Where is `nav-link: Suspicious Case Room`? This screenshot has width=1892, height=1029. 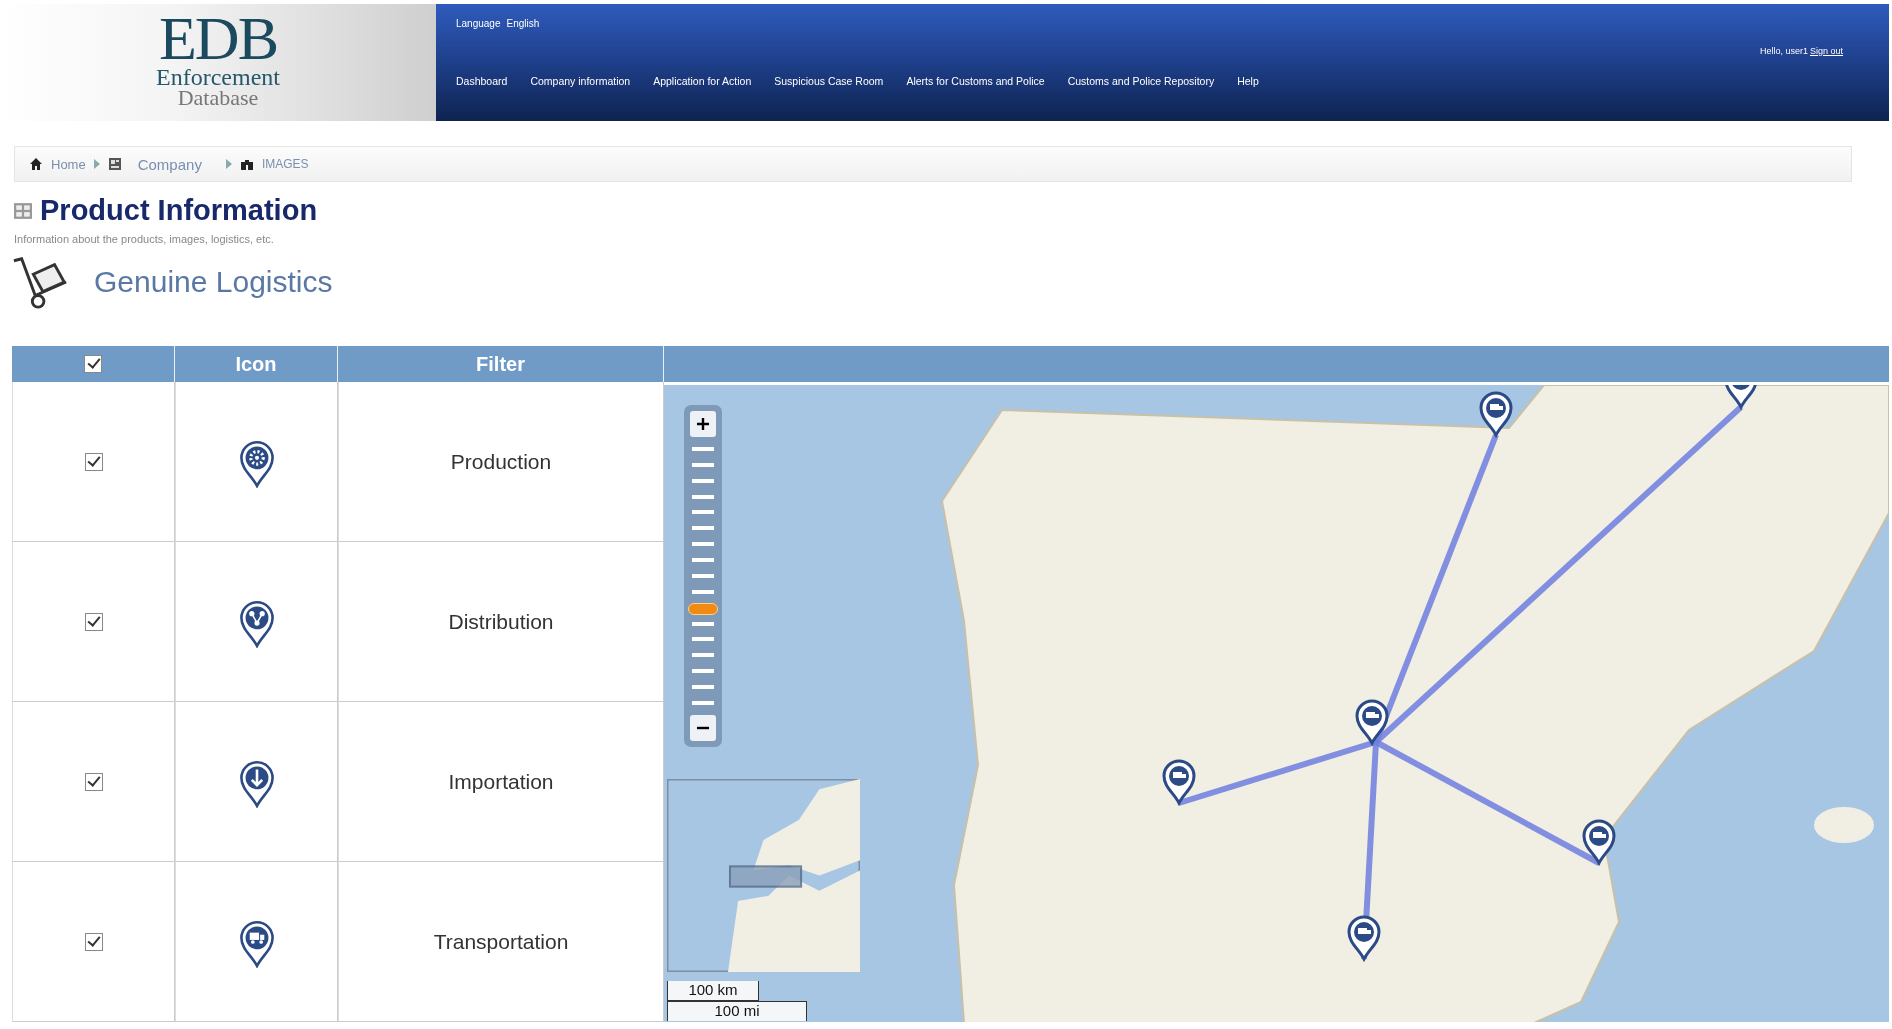
nav-link: Suspicious Case Room is located at coordinates (829, 81).